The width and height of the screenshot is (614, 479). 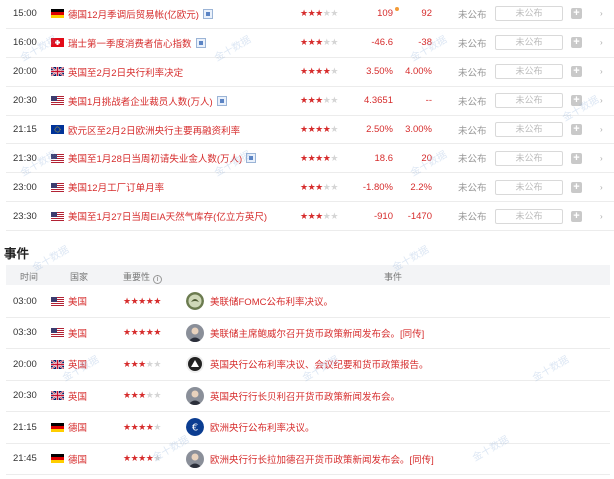 I want to click on indicator-name: 德国12月季调后贸易帐(亿欧元), so click(x=140, y=14).